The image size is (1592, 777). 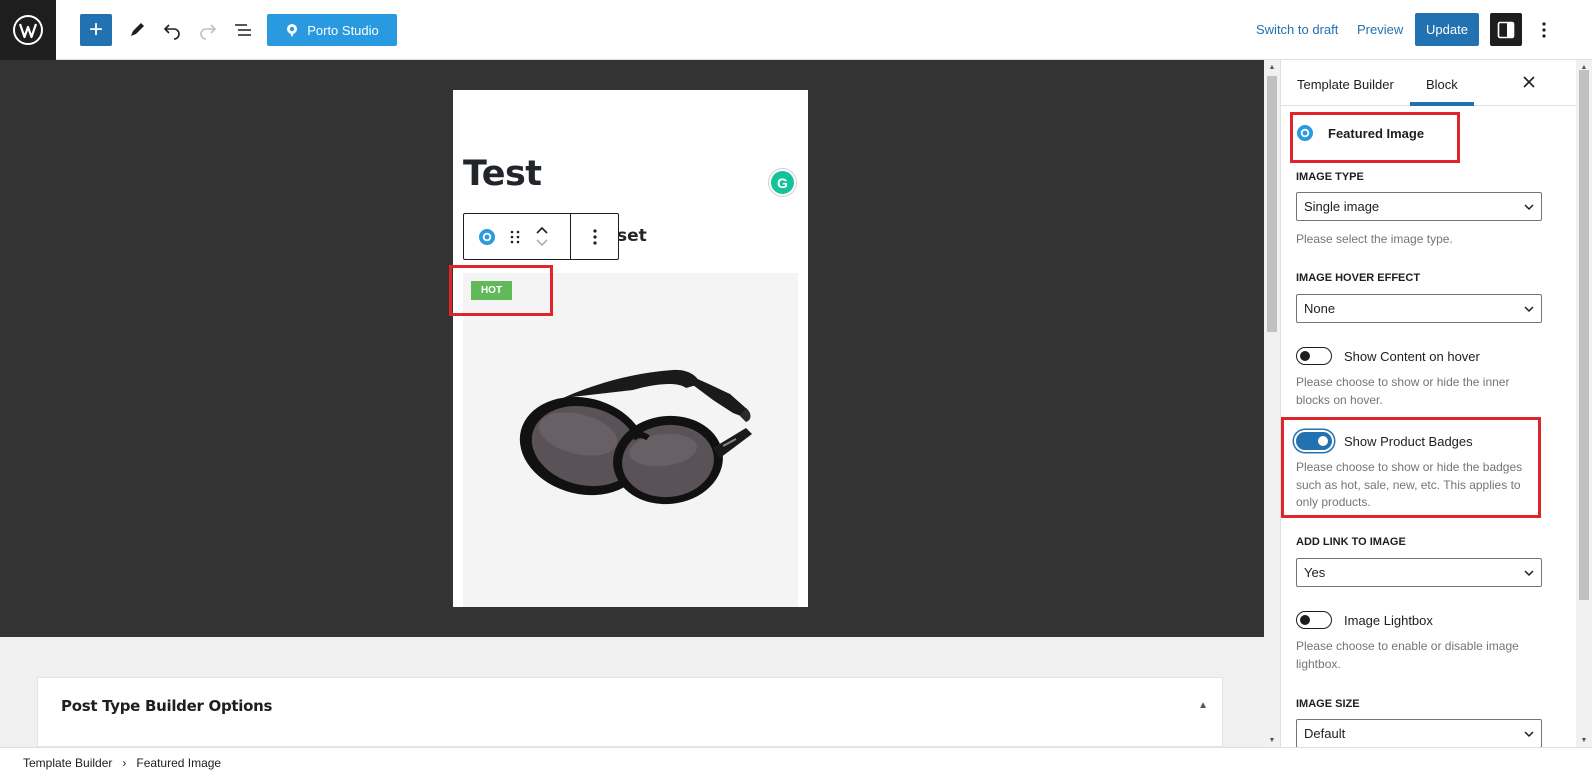 I want to click on close-icon, so click(x=1529, y=82).